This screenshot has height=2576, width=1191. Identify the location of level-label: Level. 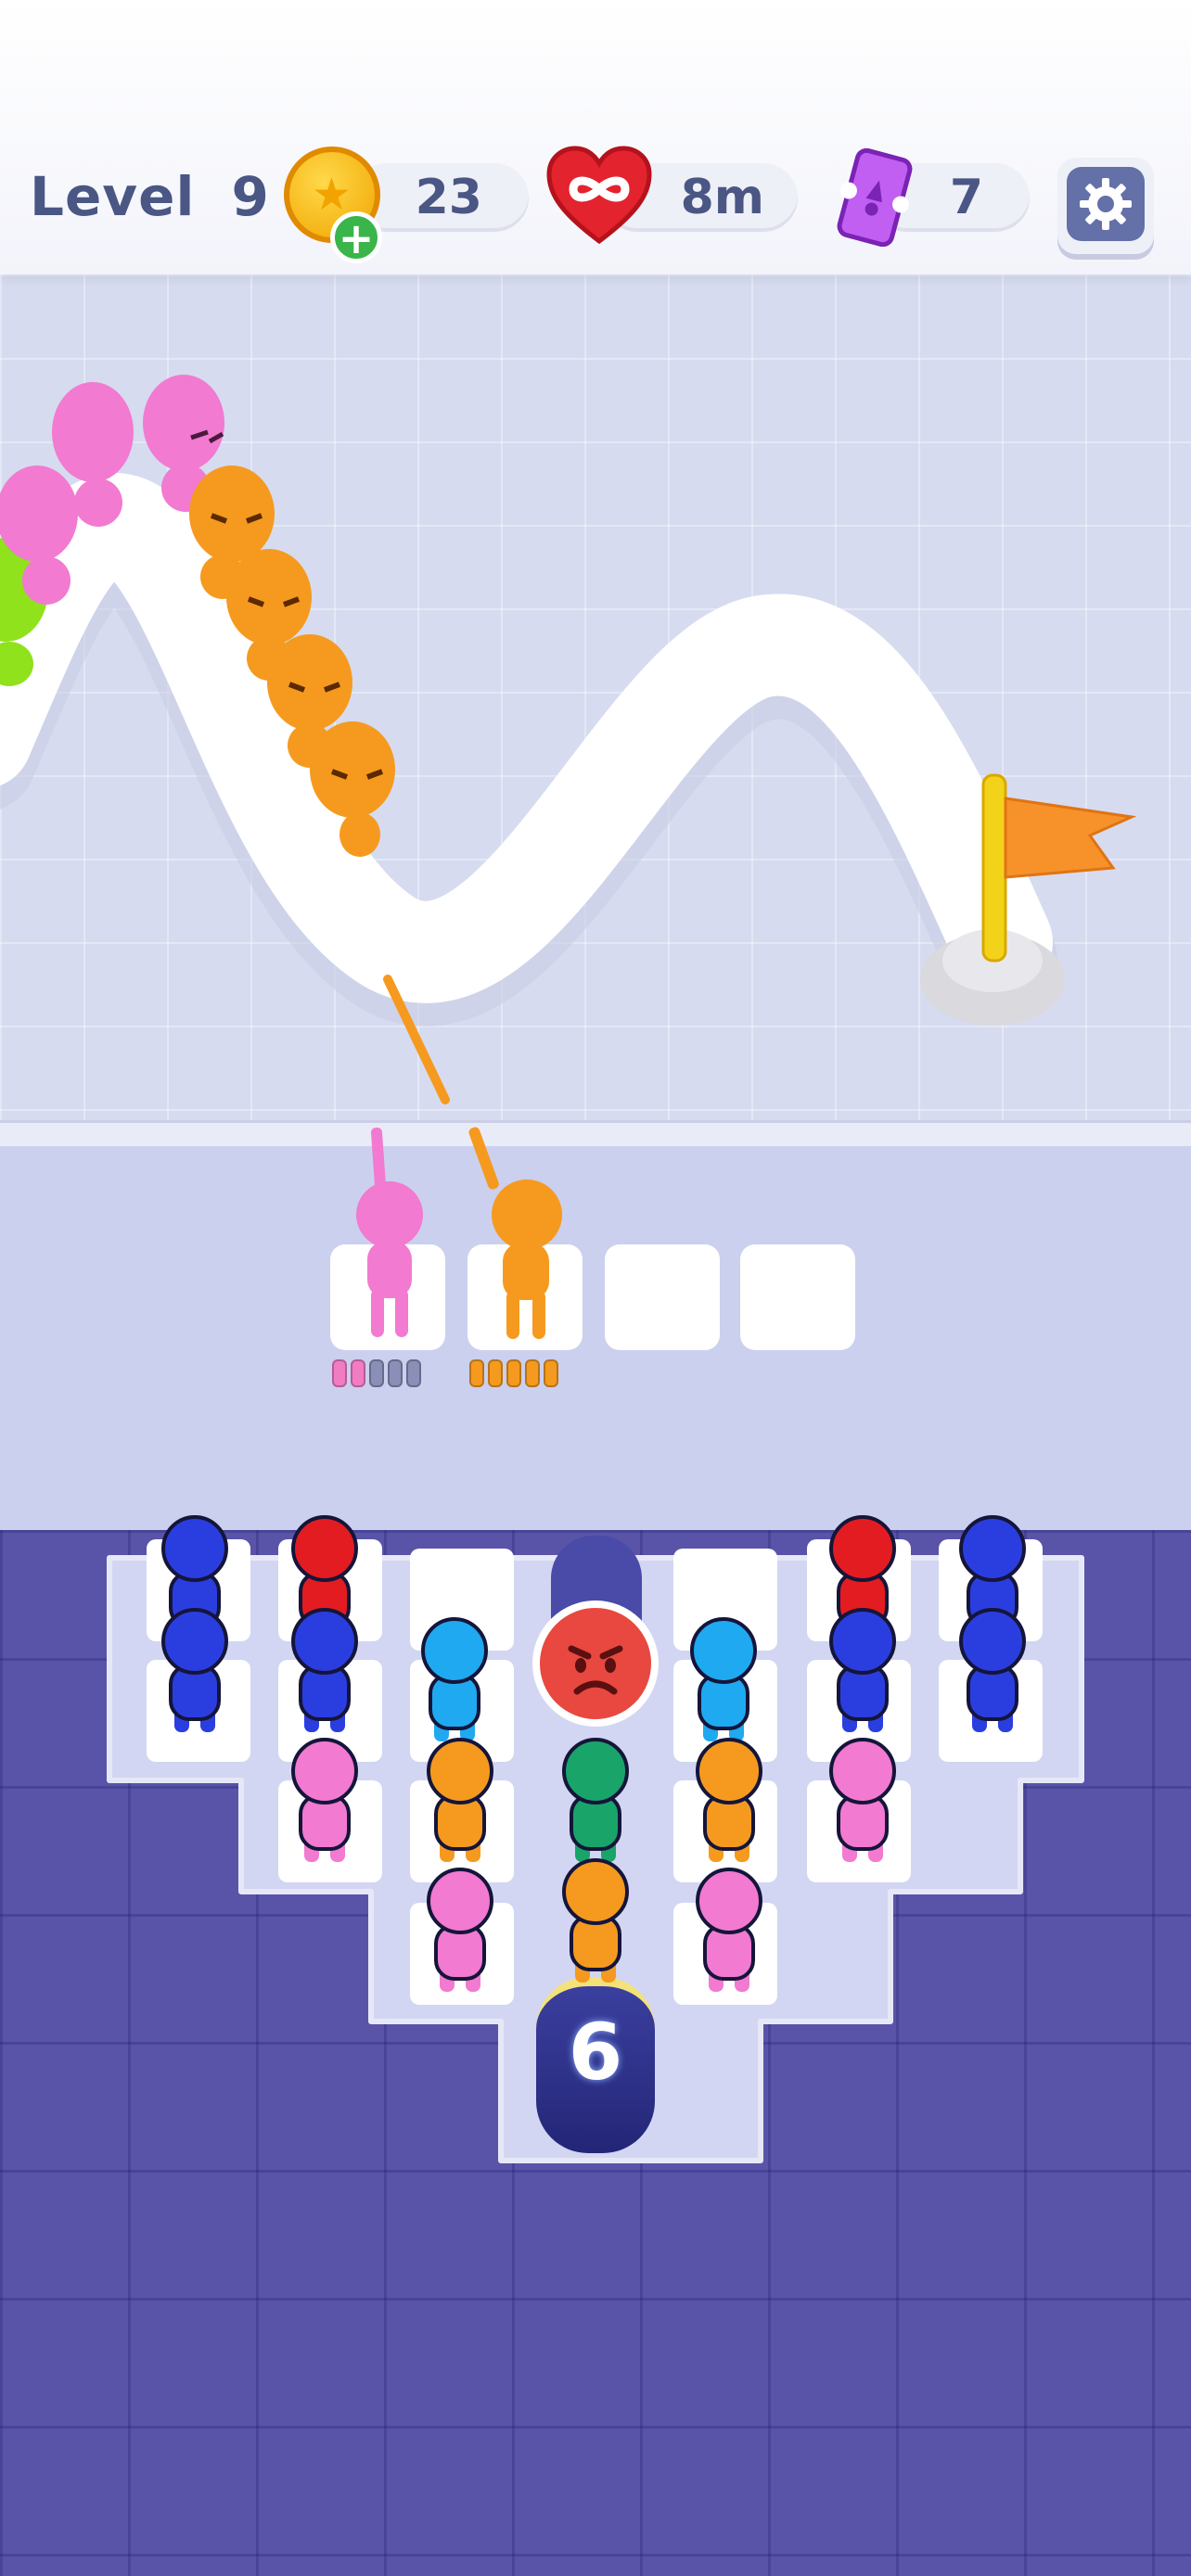
(113, 196).